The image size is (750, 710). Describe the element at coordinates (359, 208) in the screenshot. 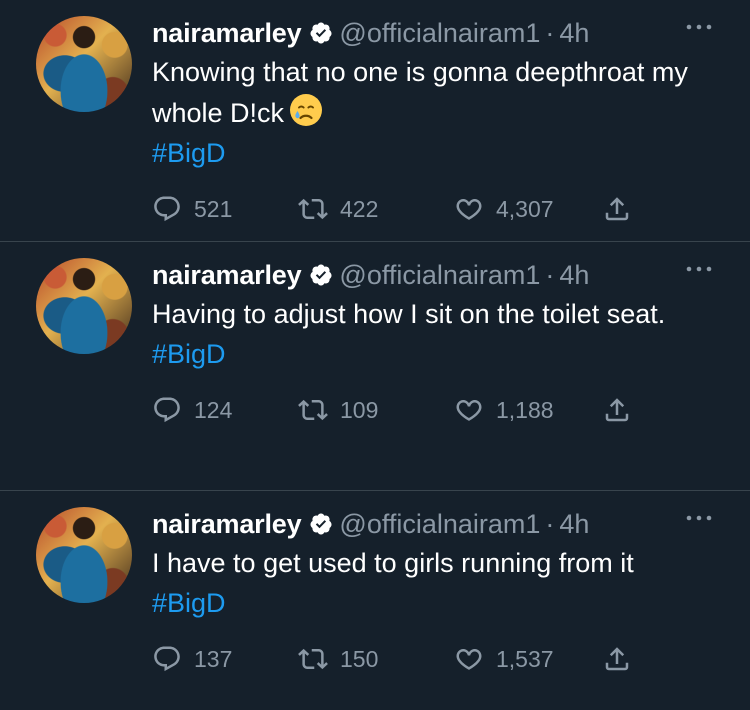

I see `retweet-count: 422` at that location.